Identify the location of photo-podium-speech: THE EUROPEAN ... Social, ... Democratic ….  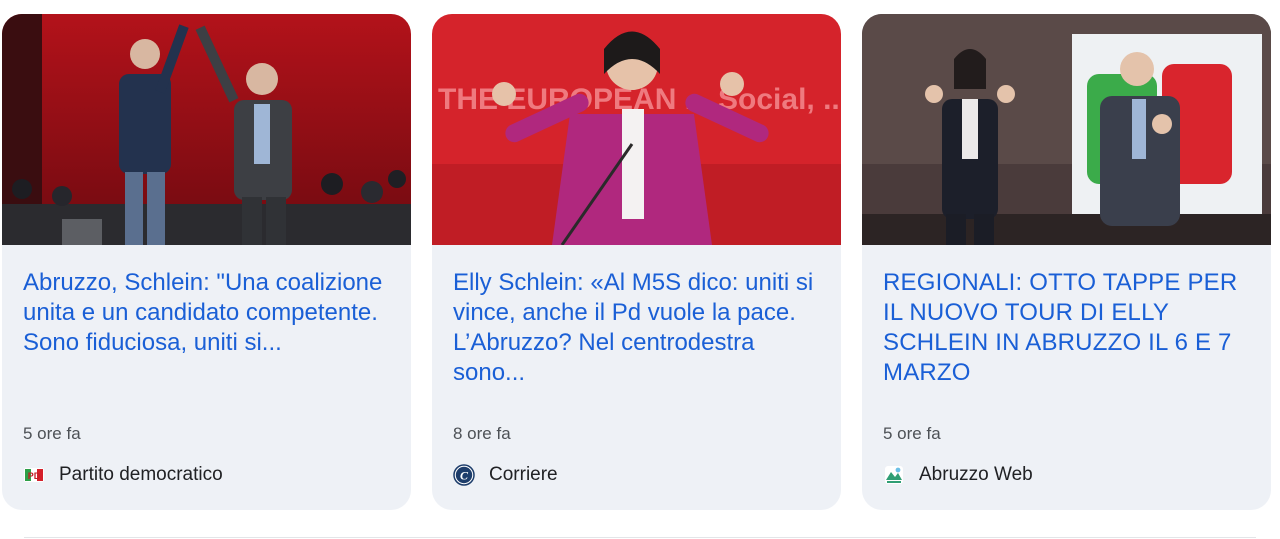
(636, 129).